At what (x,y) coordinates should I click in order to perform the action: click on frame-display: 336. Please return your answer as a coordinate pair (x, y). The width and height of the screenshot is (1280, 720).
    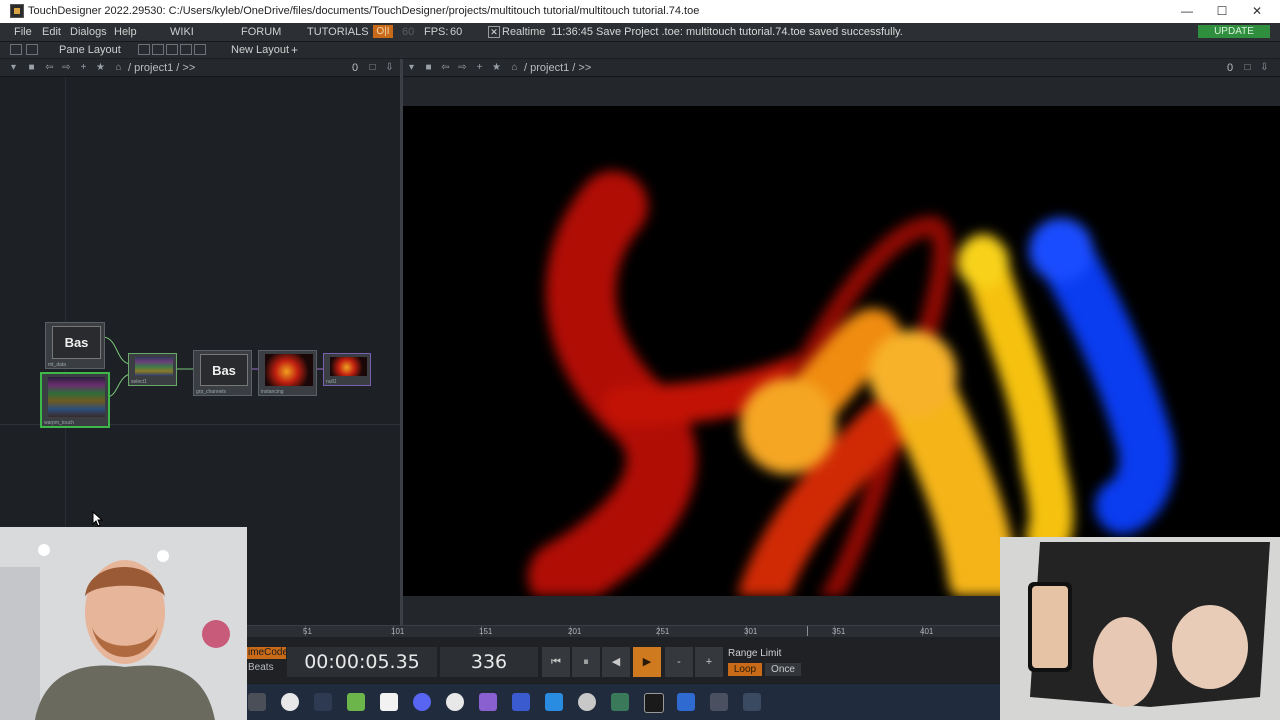
    Looking at the image, I should click on (489, 662).